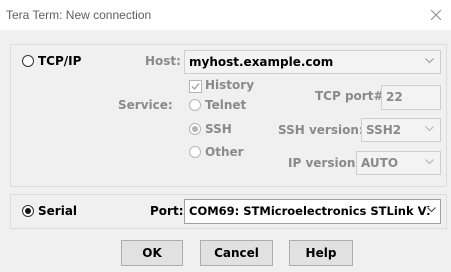 Image resolution: width=451 pixels, height=272 pixels. Describe the element at coordinates (167, 211) in the screenshot. I see `port-label: Port:` at that location.